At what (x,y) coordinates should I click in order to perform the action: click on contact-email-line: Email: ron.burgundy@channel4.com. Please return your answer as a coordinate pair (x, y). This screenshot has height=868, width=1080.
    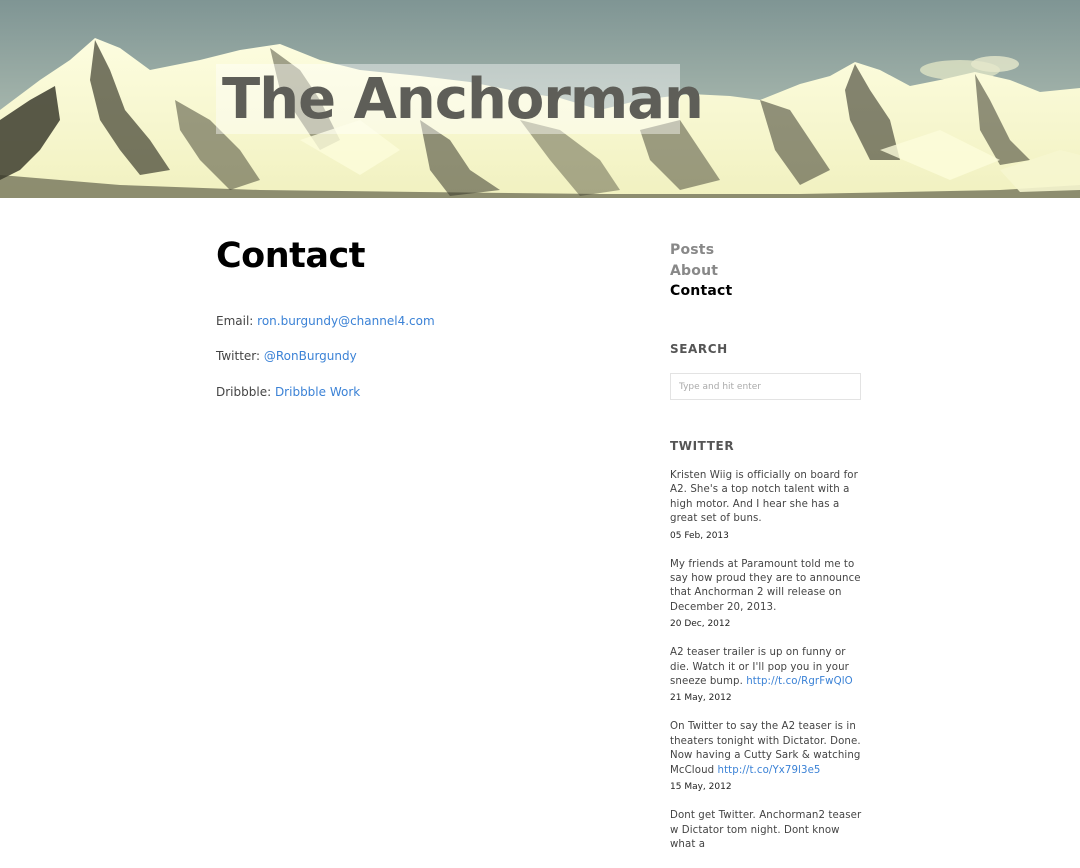
    Looking at the image, I should click on (325, 321).